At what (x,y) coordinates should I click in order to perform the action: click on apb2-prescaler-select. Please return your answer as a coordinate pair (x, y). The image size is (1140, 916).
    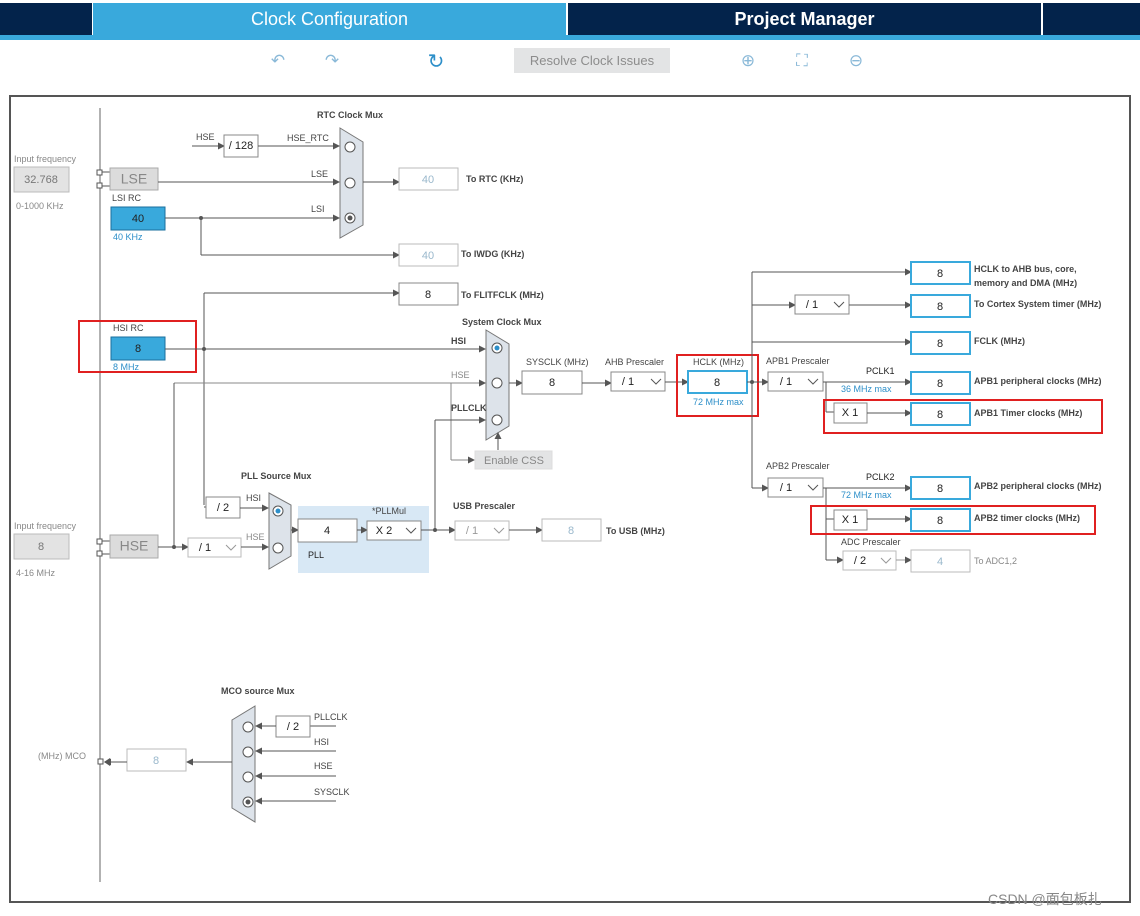
    Looking at the image, I should click on (795, 487).